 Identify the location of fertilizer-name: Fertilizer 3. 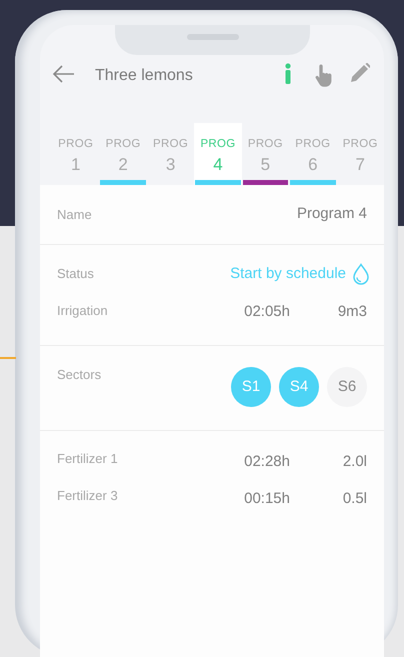
(87, 496).